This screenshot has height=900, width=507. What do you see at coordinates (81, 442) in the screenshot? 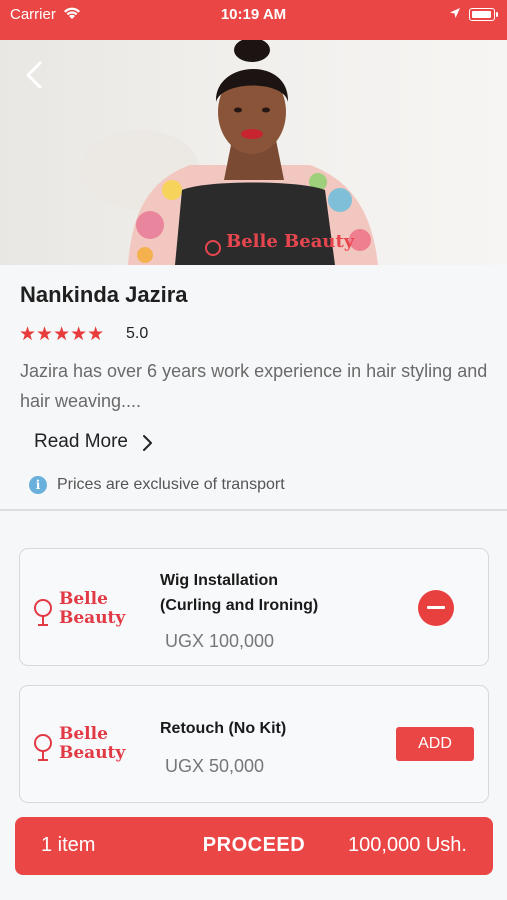
I see `read-more-link: Read More` at bounding box center [81, 442].